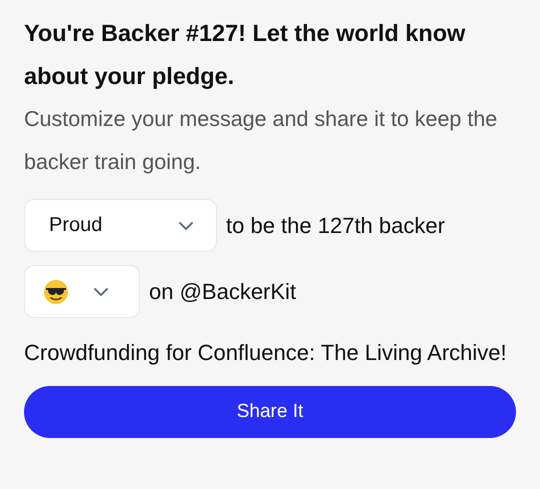  Describe the element at coordinates (82, 291) in the screenshot. I see `emoji-dropdown` at that location.